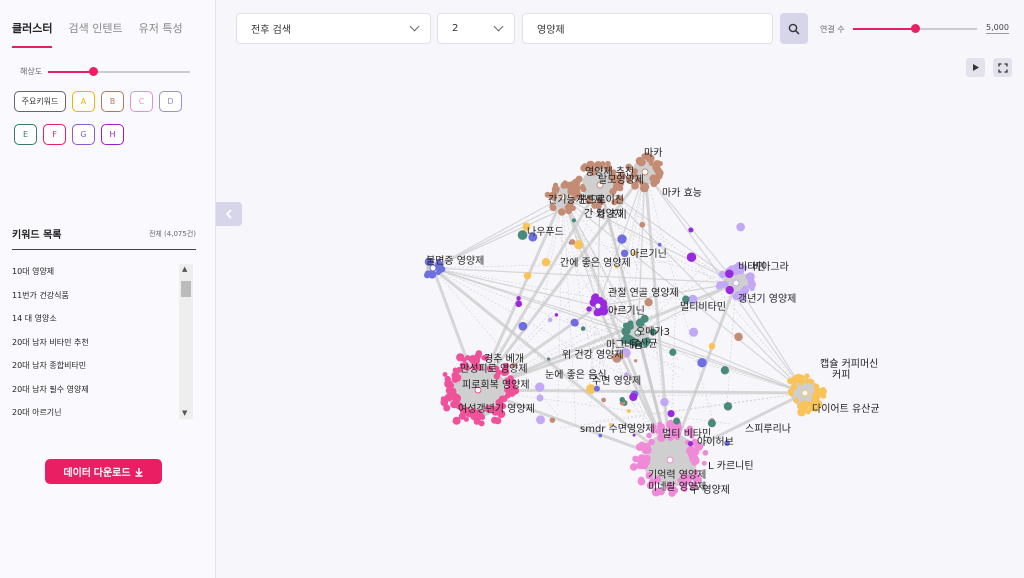 This screenshot has width=1024, height=578. What do you see at coordinates (54, 134) in the screenshot?
I see `cluster-chip-f: F` at bounding box center [54, 134].